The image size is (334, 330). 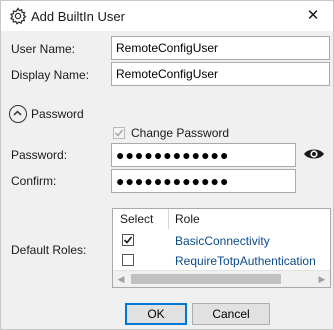 I want to click on scroll-right-arrow-icon: ▶, so click(x=322, y=279).